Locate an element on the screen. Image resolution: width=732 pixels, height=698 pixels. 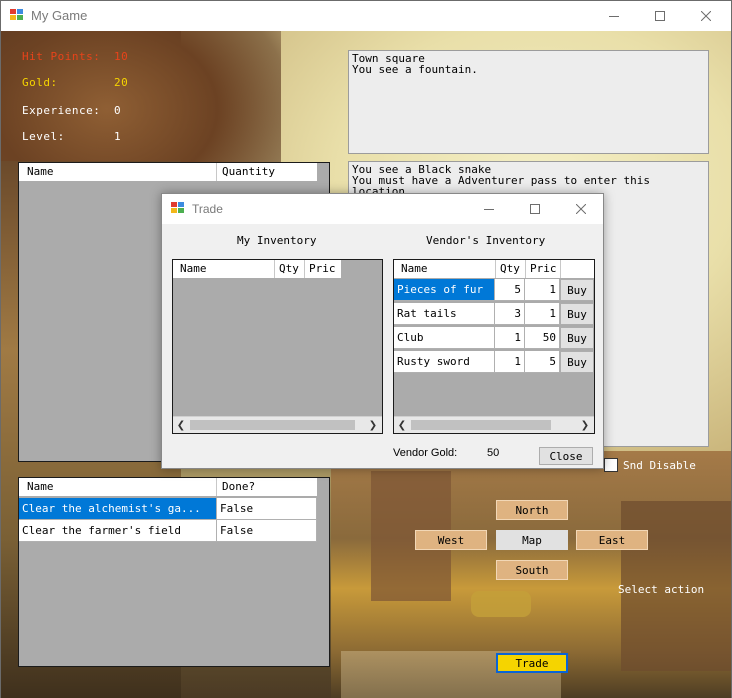
inventory-grid-header: Name Quantity is located at coordinates (168, 172).